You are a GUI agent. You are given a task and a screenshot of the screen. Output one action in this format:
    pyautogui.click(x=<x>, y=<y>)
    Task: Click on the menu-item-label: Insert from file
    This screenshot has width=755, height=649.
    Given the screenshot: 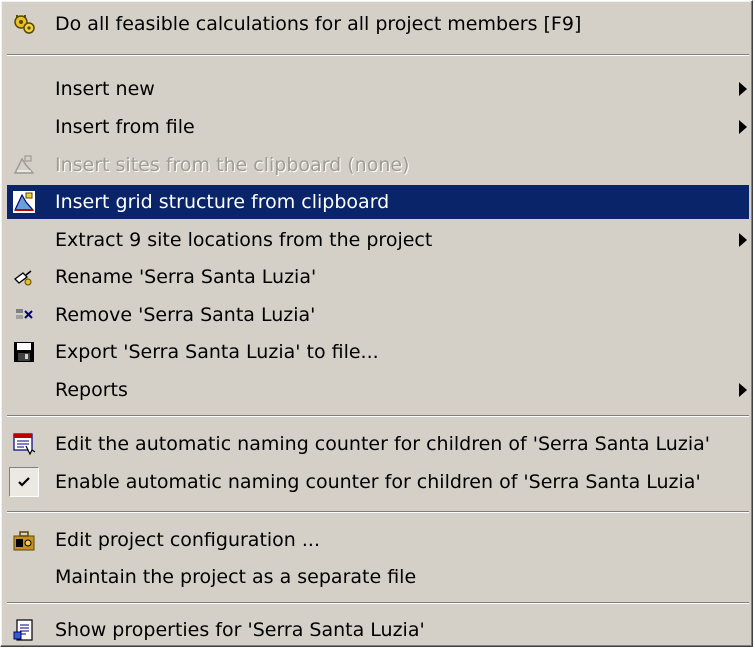 What is the action you would take?
    pyautogui.click(x=125, y=127)
    